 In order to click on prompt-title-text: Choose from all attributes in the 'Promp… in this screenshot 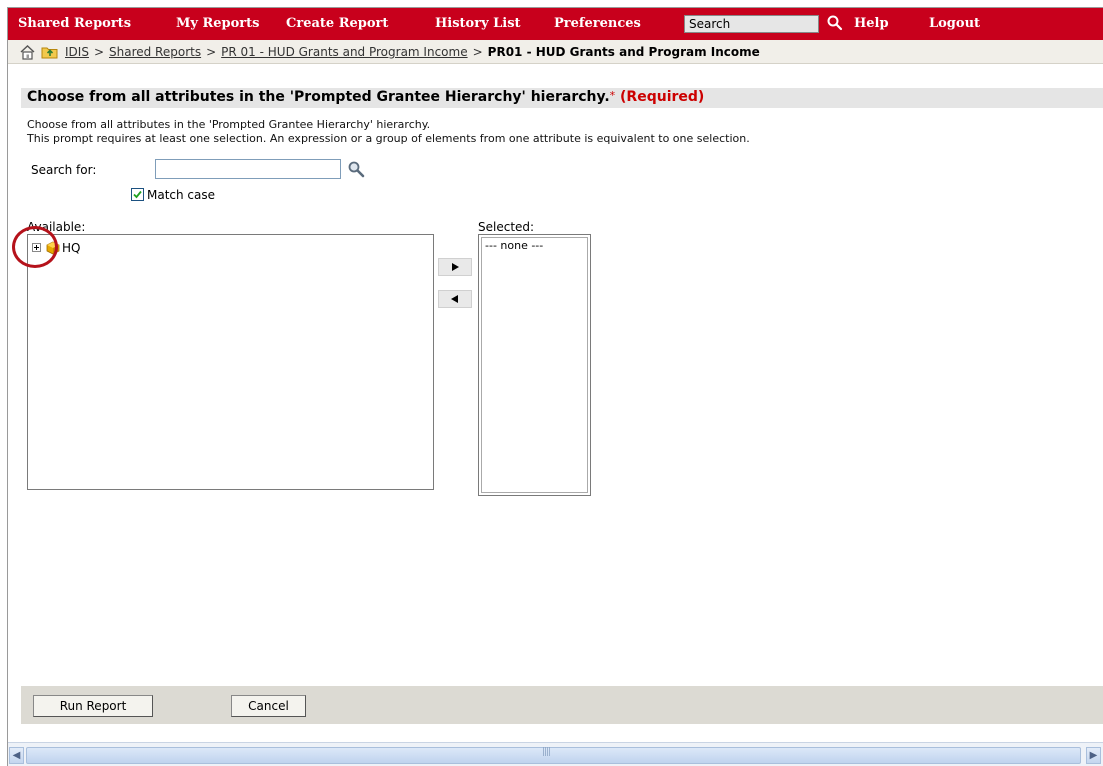, I will do `click(318, 97)`.